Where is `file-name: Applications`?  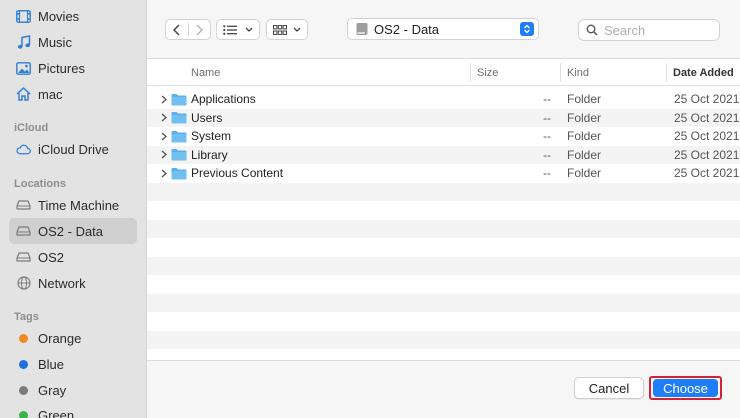
file-name: Applications is located at coordinates (223, 99).